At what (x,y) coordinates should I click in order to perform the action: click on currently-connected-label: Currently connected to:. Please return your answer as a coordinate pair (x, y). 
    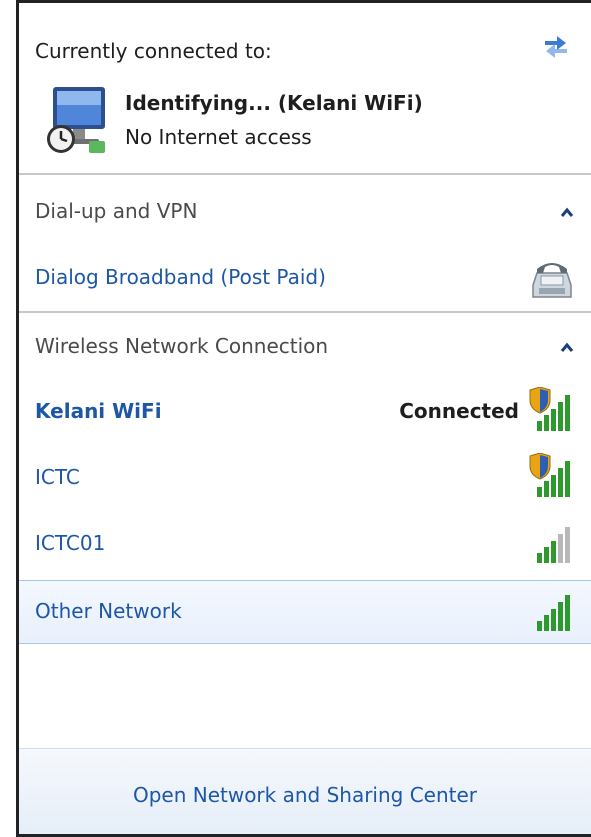
    Looking at the image, I should click on (153, 51).